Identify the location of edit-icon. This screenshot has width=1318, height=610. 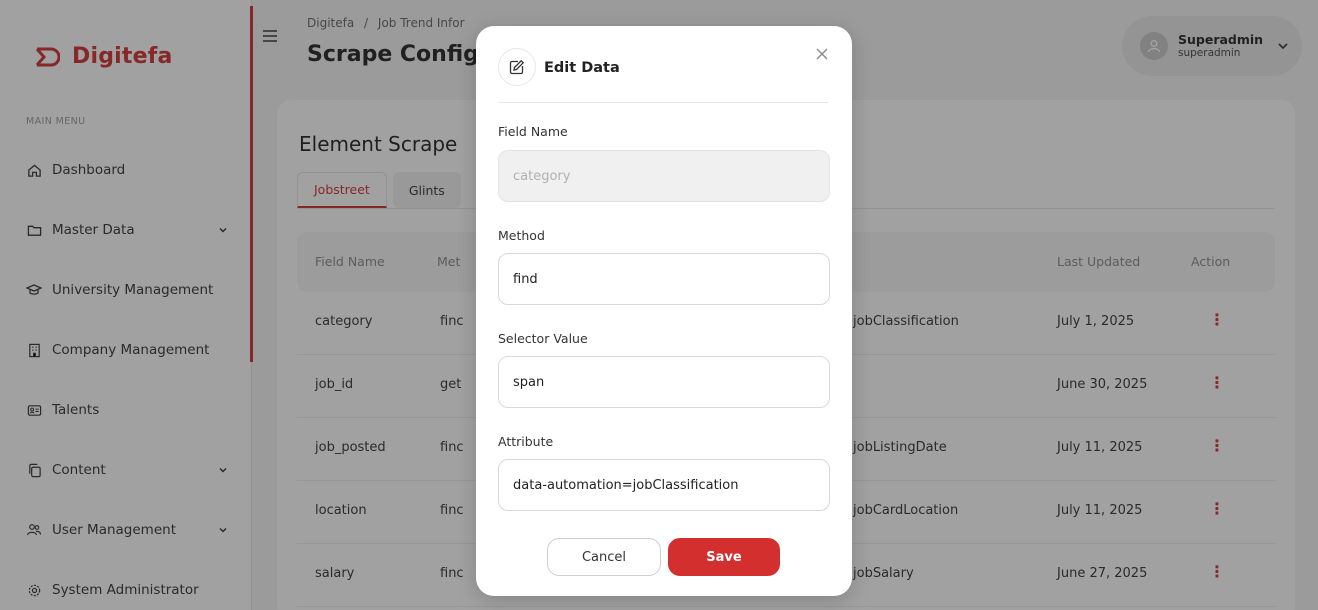
(517, 67).